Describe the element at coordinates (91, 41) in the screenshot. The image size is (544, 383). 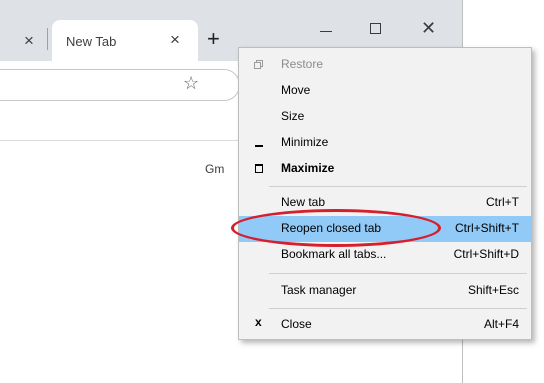
I see `tab-title: New Tab` at that location.